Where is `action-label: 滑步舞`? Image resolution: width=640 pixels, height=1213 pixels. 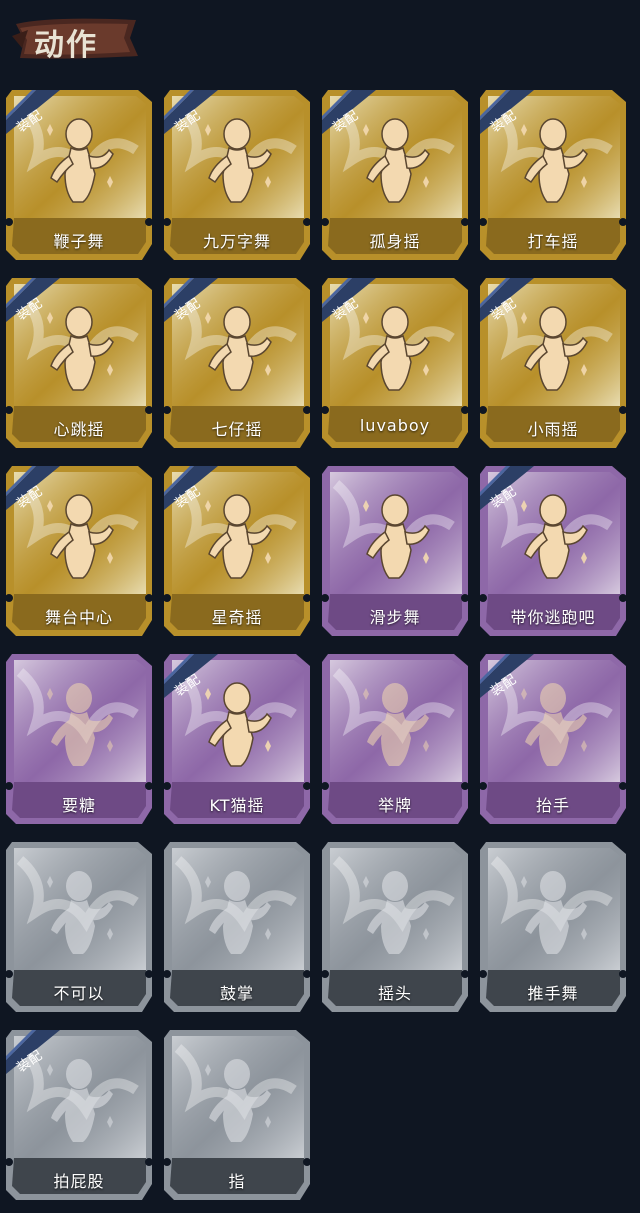
action-label: 滑步舞 is located at coordinates (395, 617).